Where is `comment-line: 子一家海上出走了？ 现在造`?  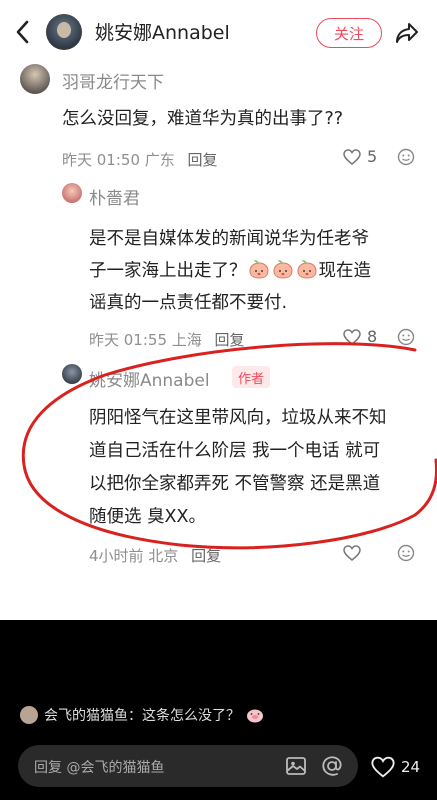
comment-line: 子一家海上出走了？ 现在造 is located at coordinates (259, 271).